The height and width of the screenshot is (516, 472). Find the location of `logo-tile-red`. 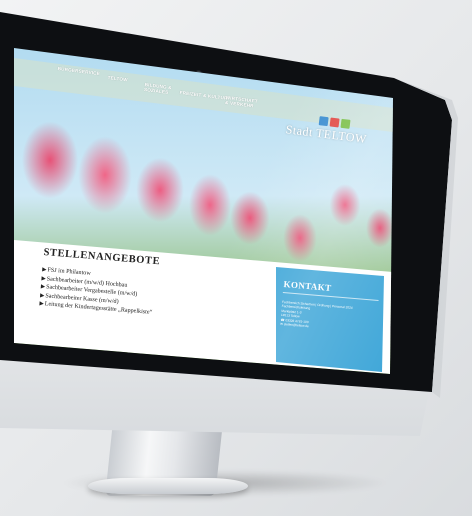

logo-tile-red is located at coordinates (334, 122).